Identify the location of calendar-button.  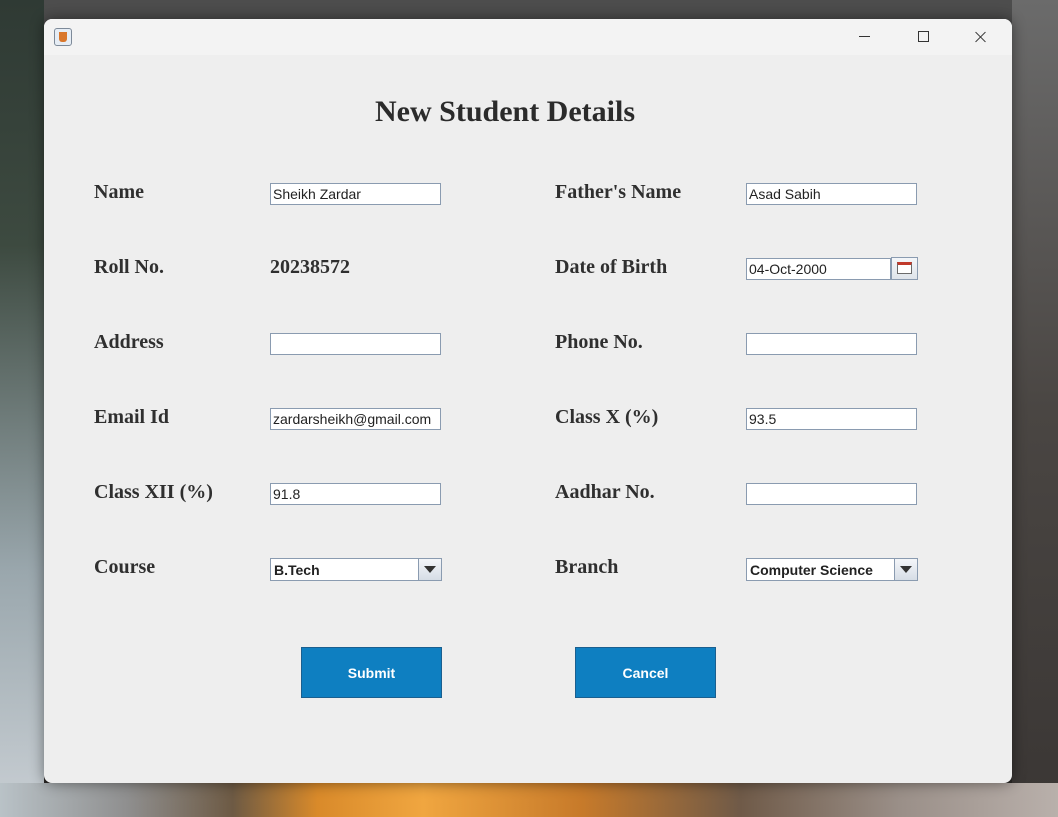
(904, 268).